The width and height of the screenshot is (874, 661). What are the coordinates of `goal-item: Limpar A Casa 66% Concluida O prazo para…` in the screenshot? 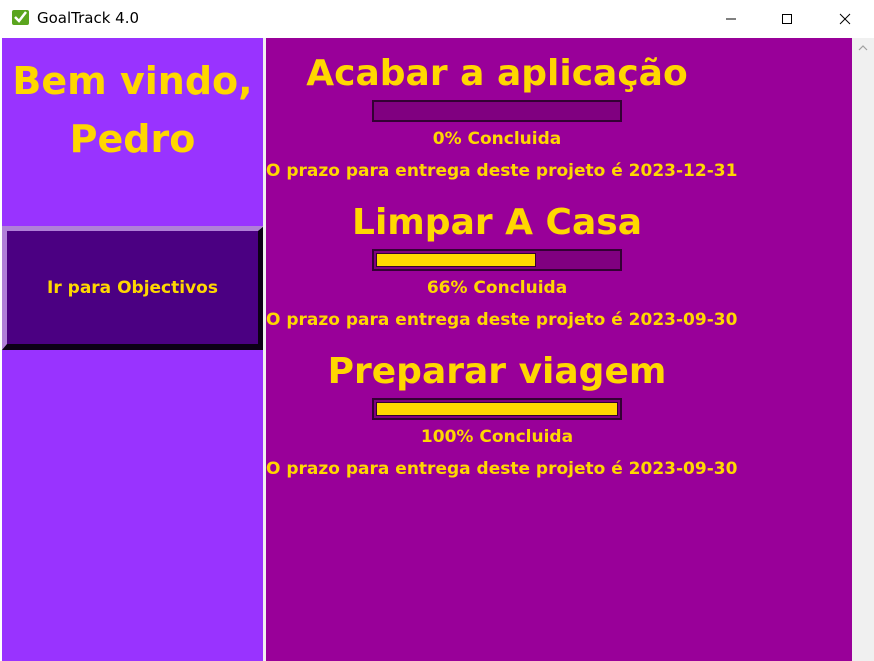 It's located at (502, 265).